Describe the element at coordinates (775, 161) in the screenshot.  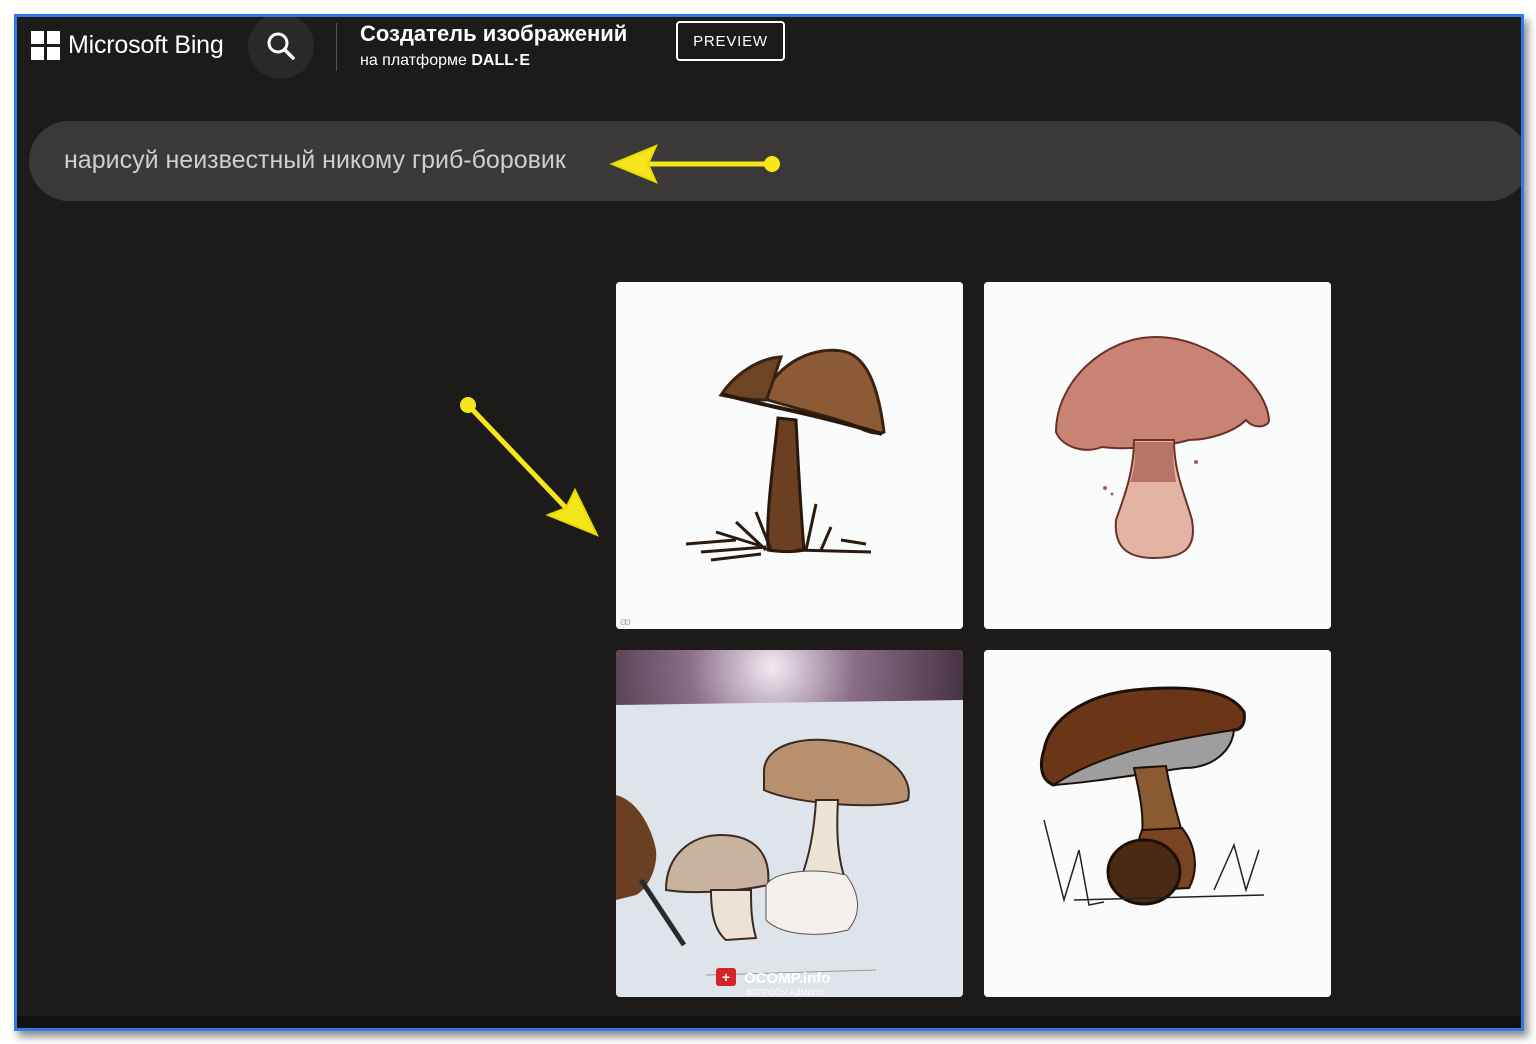
I see `prompt-input: нарисуй неизвестный никому гриб-боровик` at that location.